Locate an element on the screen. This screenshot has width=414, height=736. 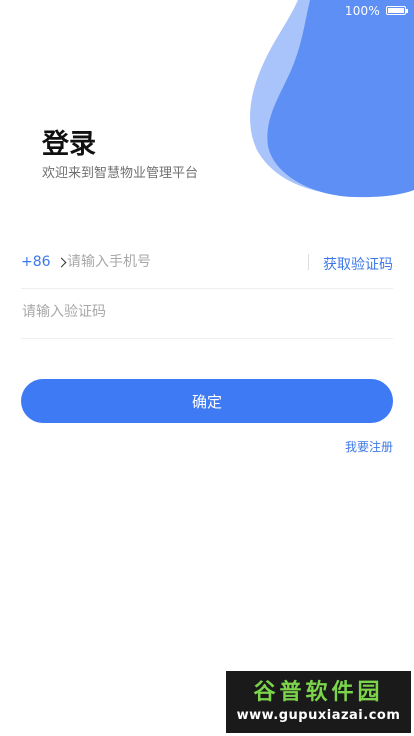
divider is located at coordinates (308, 262).